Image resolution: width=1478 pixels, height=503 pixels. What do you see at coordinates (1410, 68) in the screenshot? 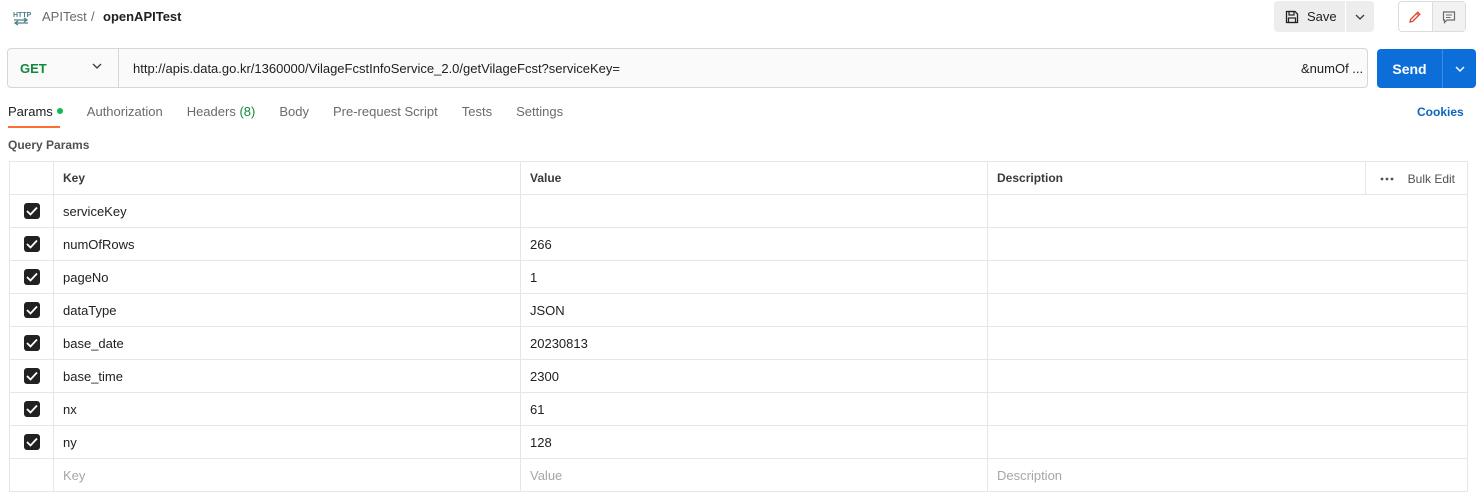
I see `send-button: Send` at bounding box center [1410, 68].